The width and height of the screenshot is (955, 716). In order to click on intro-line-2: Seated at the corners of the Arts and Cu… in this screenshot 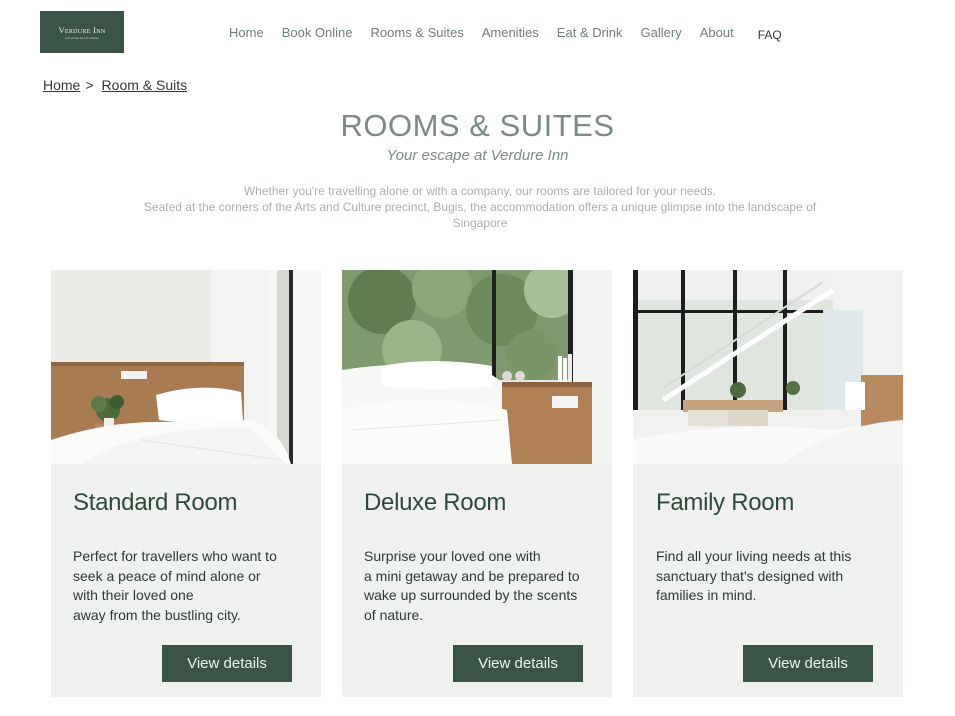, I will do `click(480, 207)`.